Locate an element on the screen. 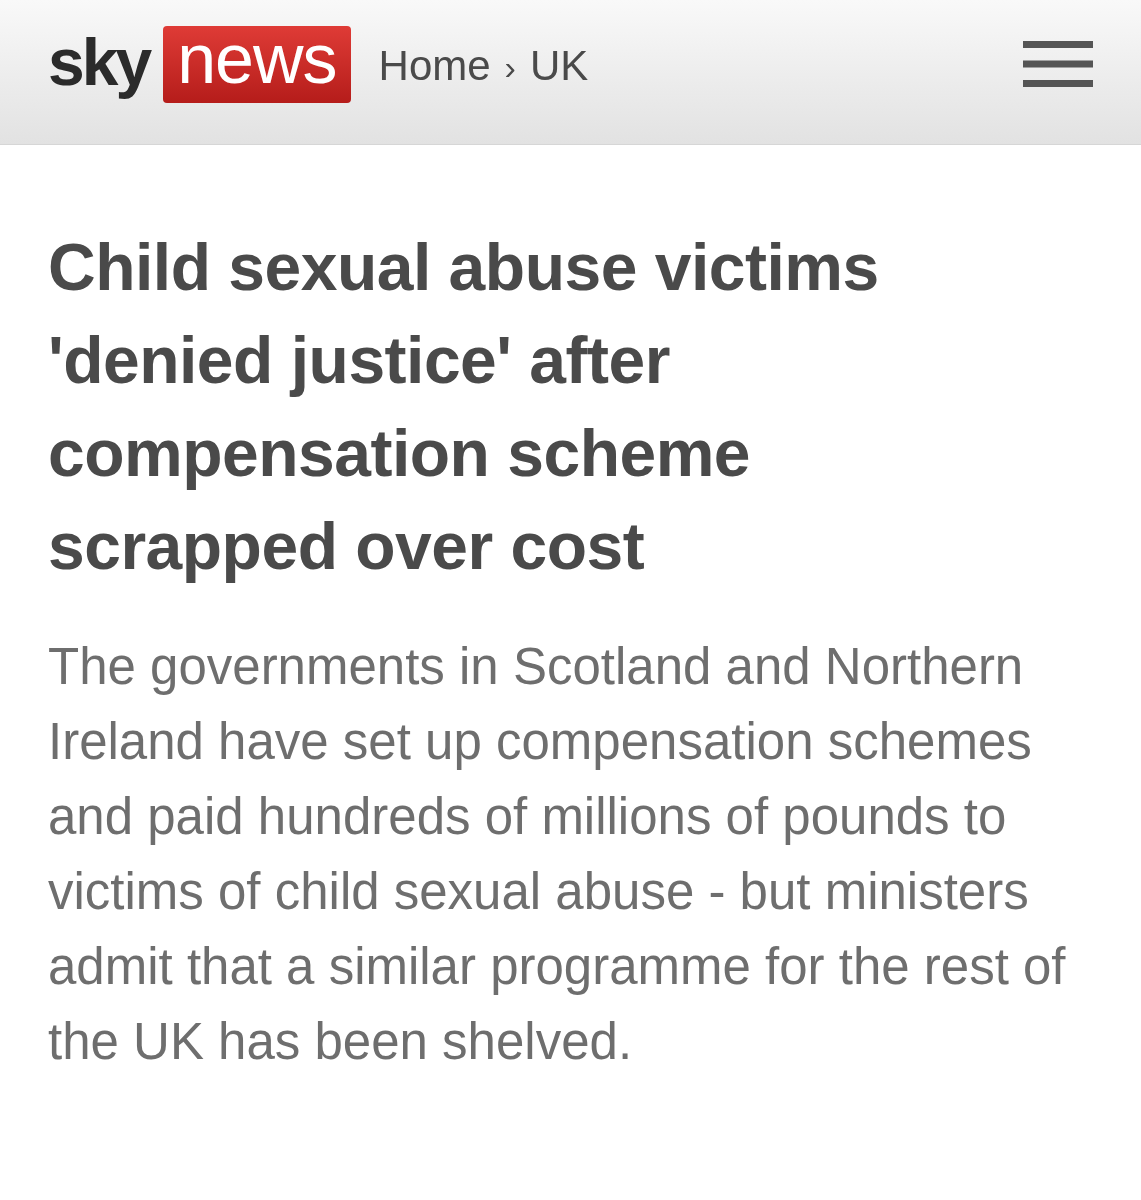  menu-icon is located at coordinates (1058, 64).